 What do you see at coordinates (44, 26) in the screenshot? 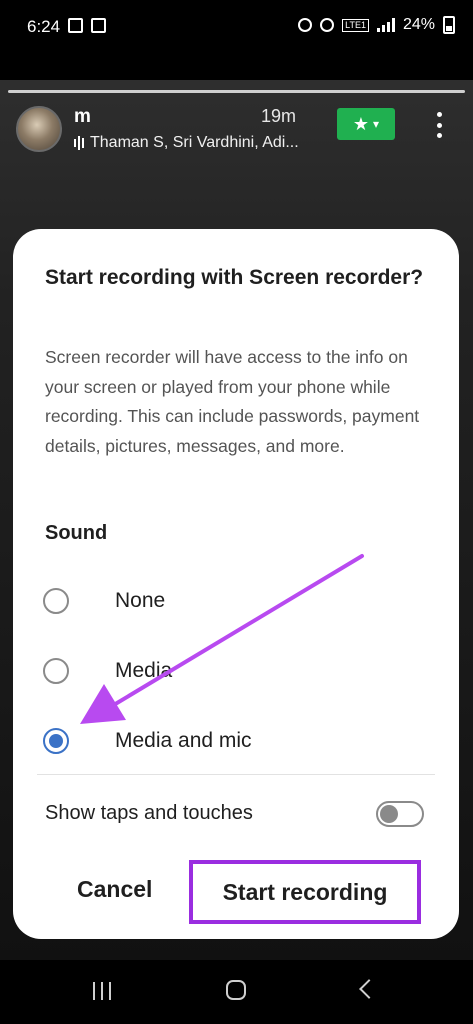
I see `status-time: 6:24` at bounding box center [44, 26].